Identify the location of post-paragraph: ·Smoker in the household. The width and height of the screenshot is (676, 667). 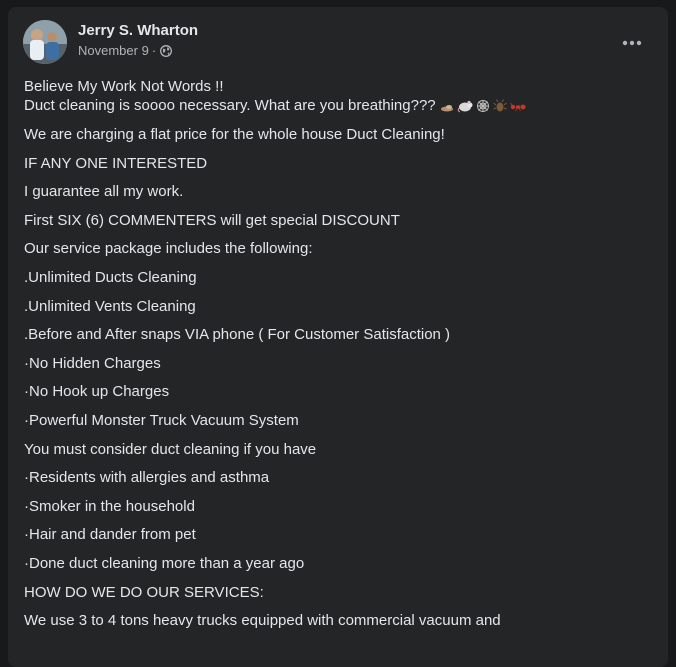
(109, 506).